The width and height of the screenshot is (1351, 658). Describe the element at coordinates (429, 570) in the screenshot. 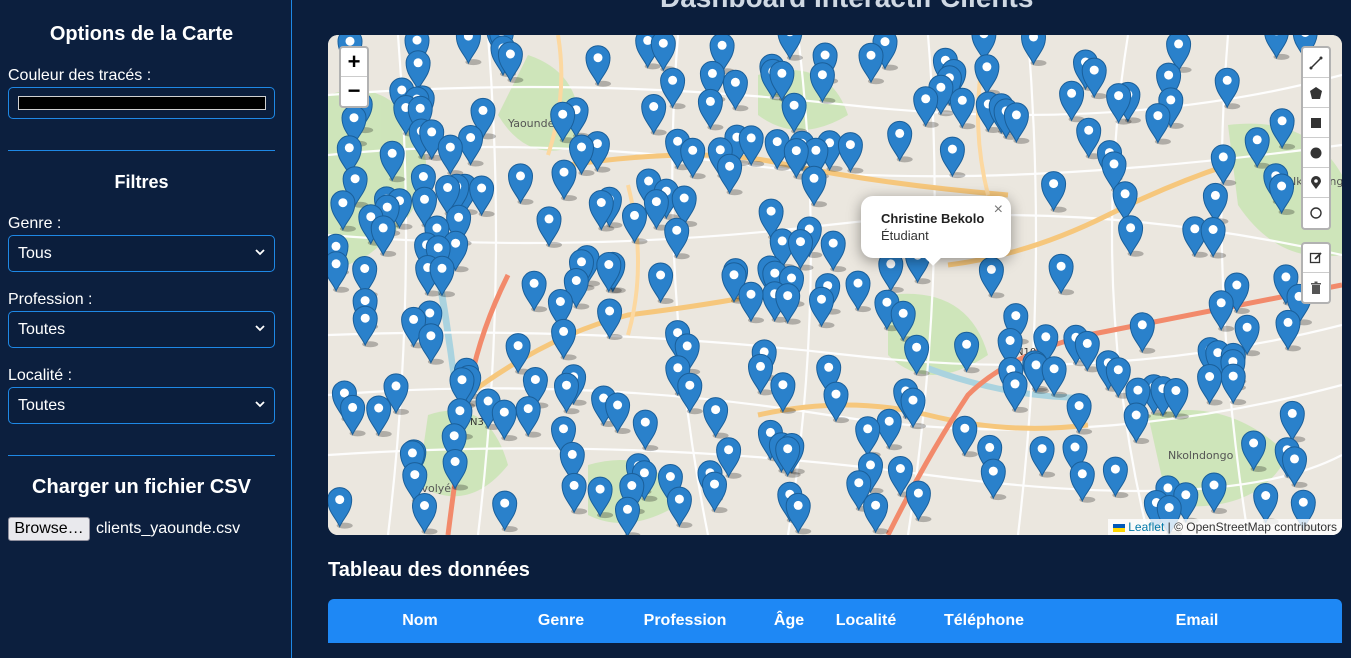

I see `table-title: Tableau des données` at that location.